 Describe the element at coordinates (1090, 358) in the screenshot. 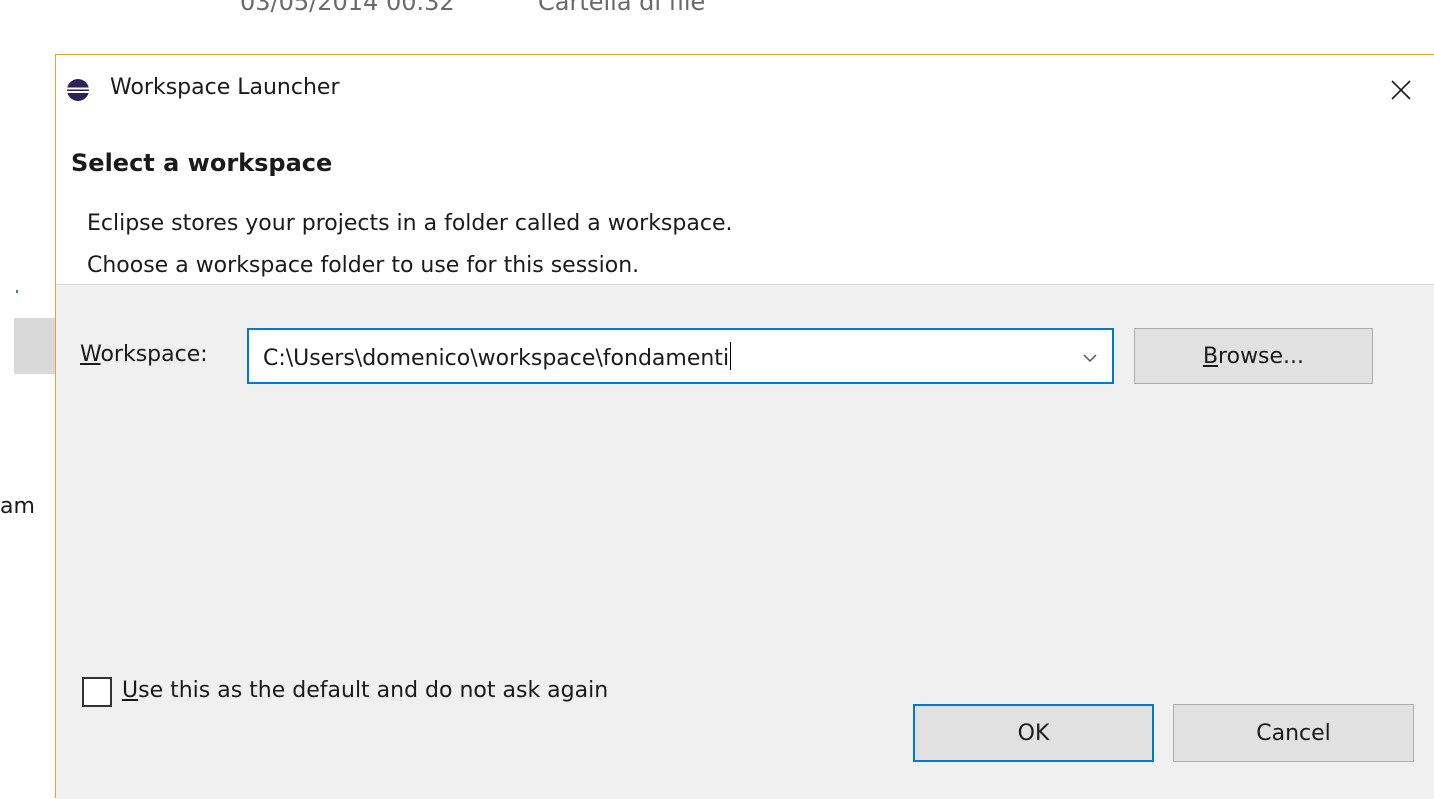

I see `chevron-down-icon` at that location.